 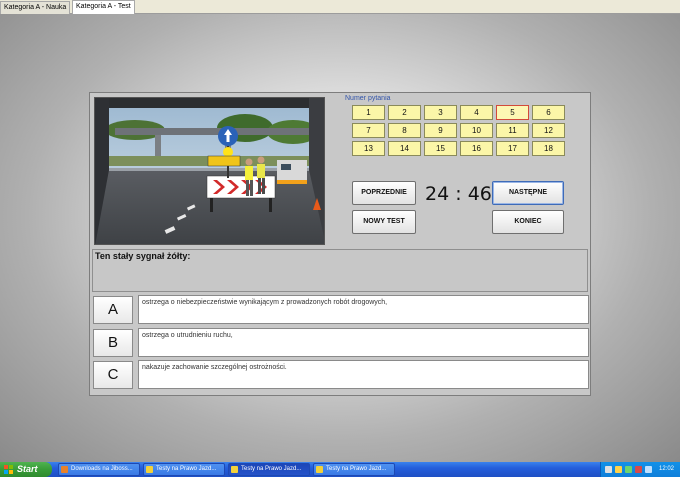 I want to click on system-tray: 12:02, so click(x=640, y=469).